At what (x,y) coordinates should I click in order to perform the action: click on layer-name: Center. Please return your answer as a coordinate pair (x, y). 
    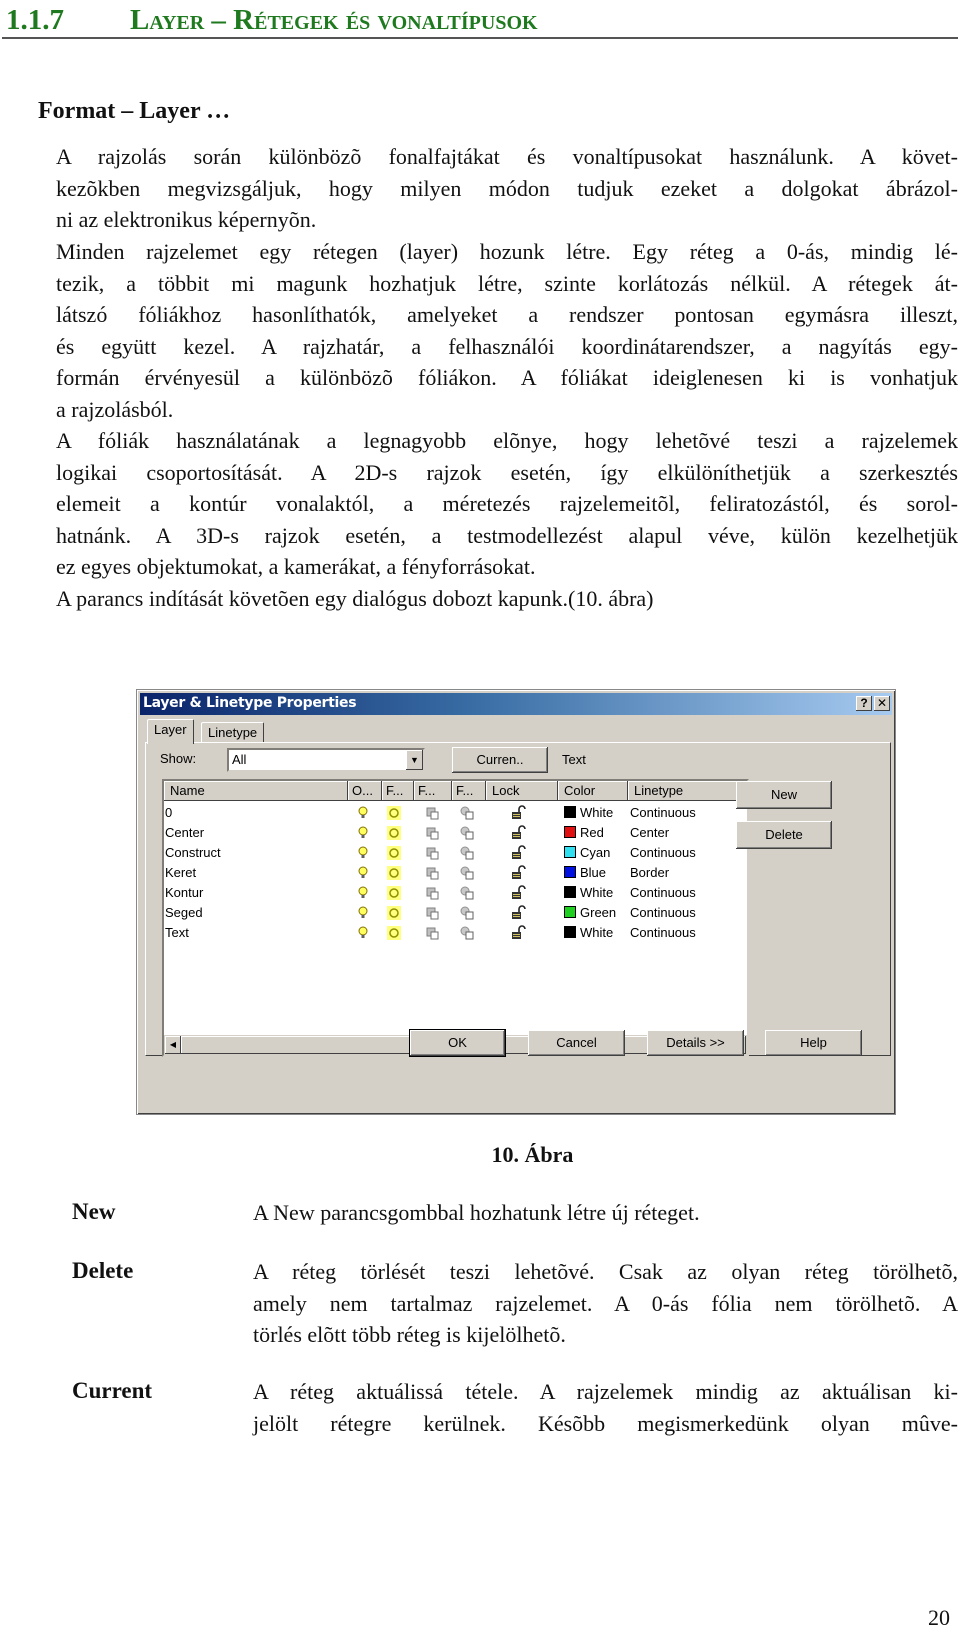
    Looking at the image, I should click on (185, 832).